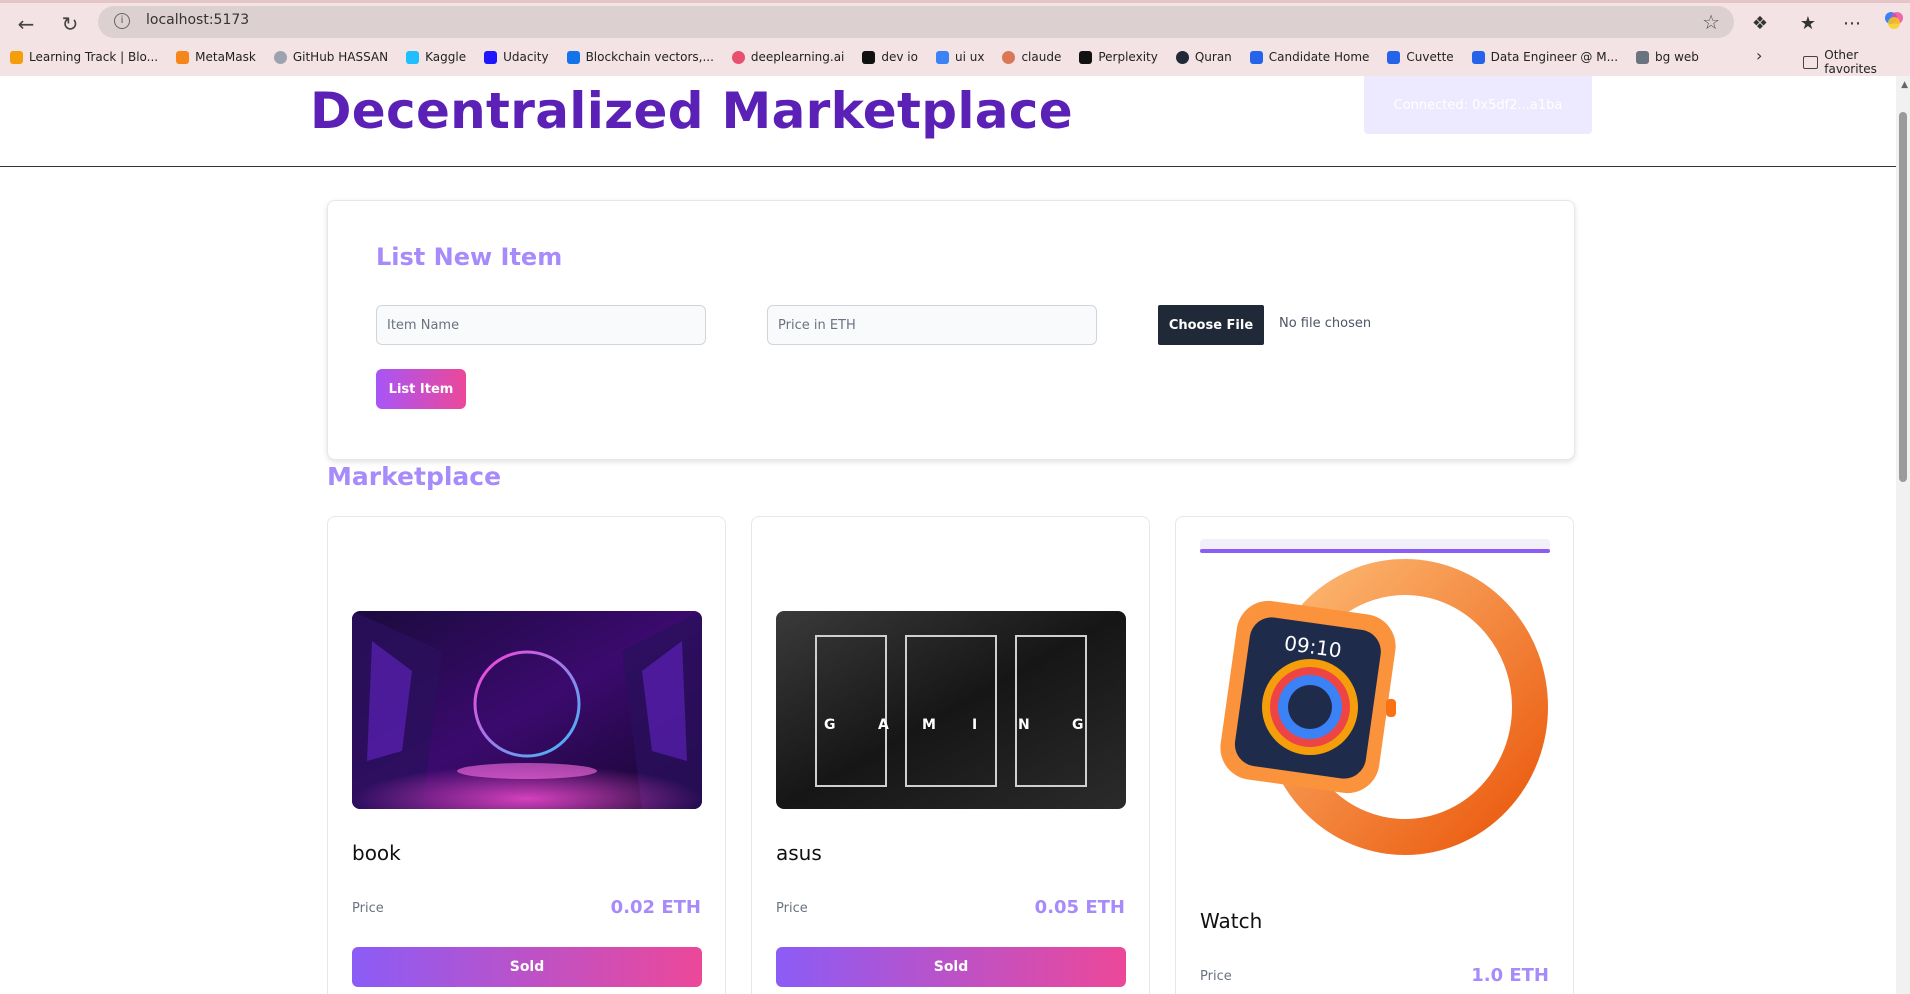  I want to click on deeplearning-icon, so click(738, 57).